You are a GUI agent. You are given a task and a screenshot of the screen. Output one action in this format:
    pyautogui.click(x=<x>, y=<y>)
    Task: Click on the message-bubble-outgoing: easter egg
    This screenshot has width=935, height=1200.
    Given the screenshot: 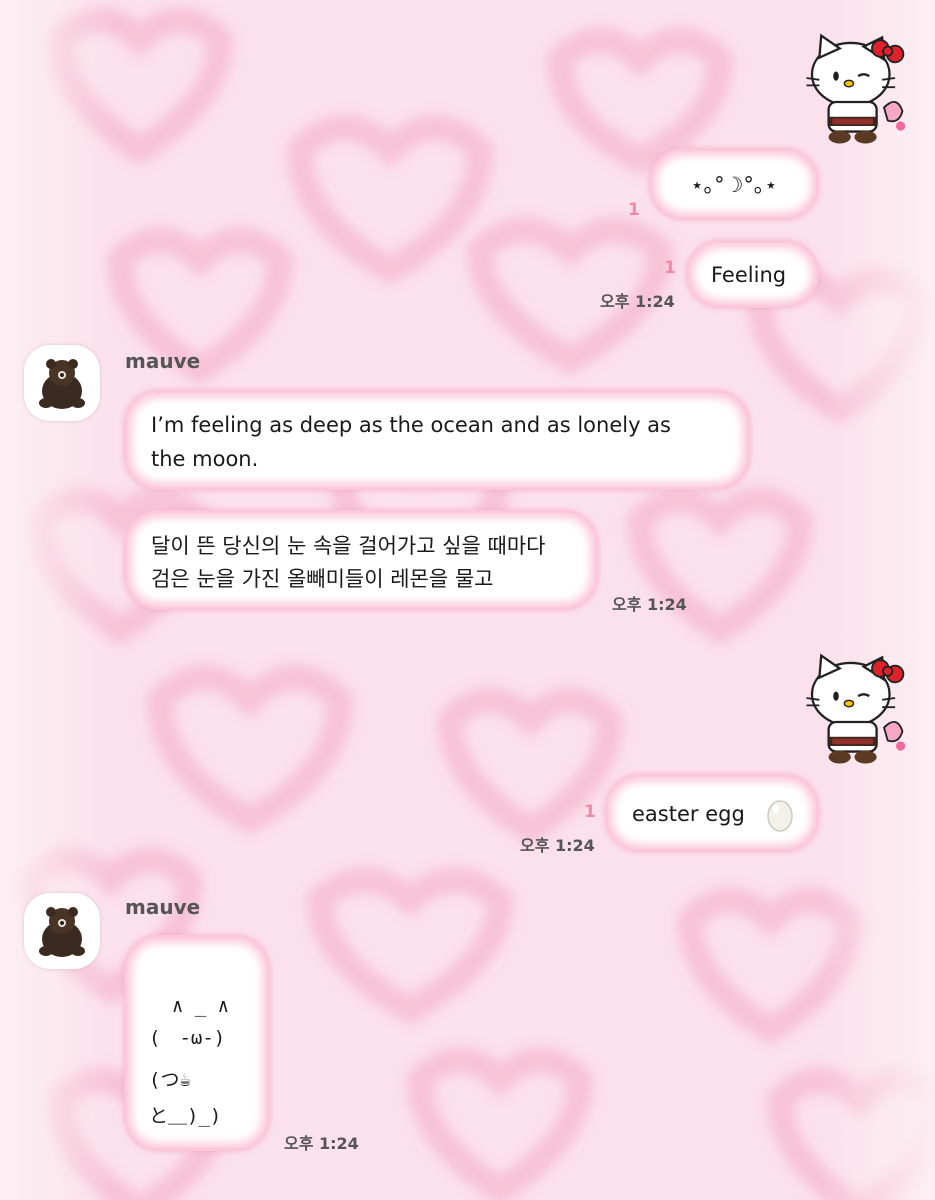 What is the action you would take?
    pyautogui.click(x=712, y=813)
    